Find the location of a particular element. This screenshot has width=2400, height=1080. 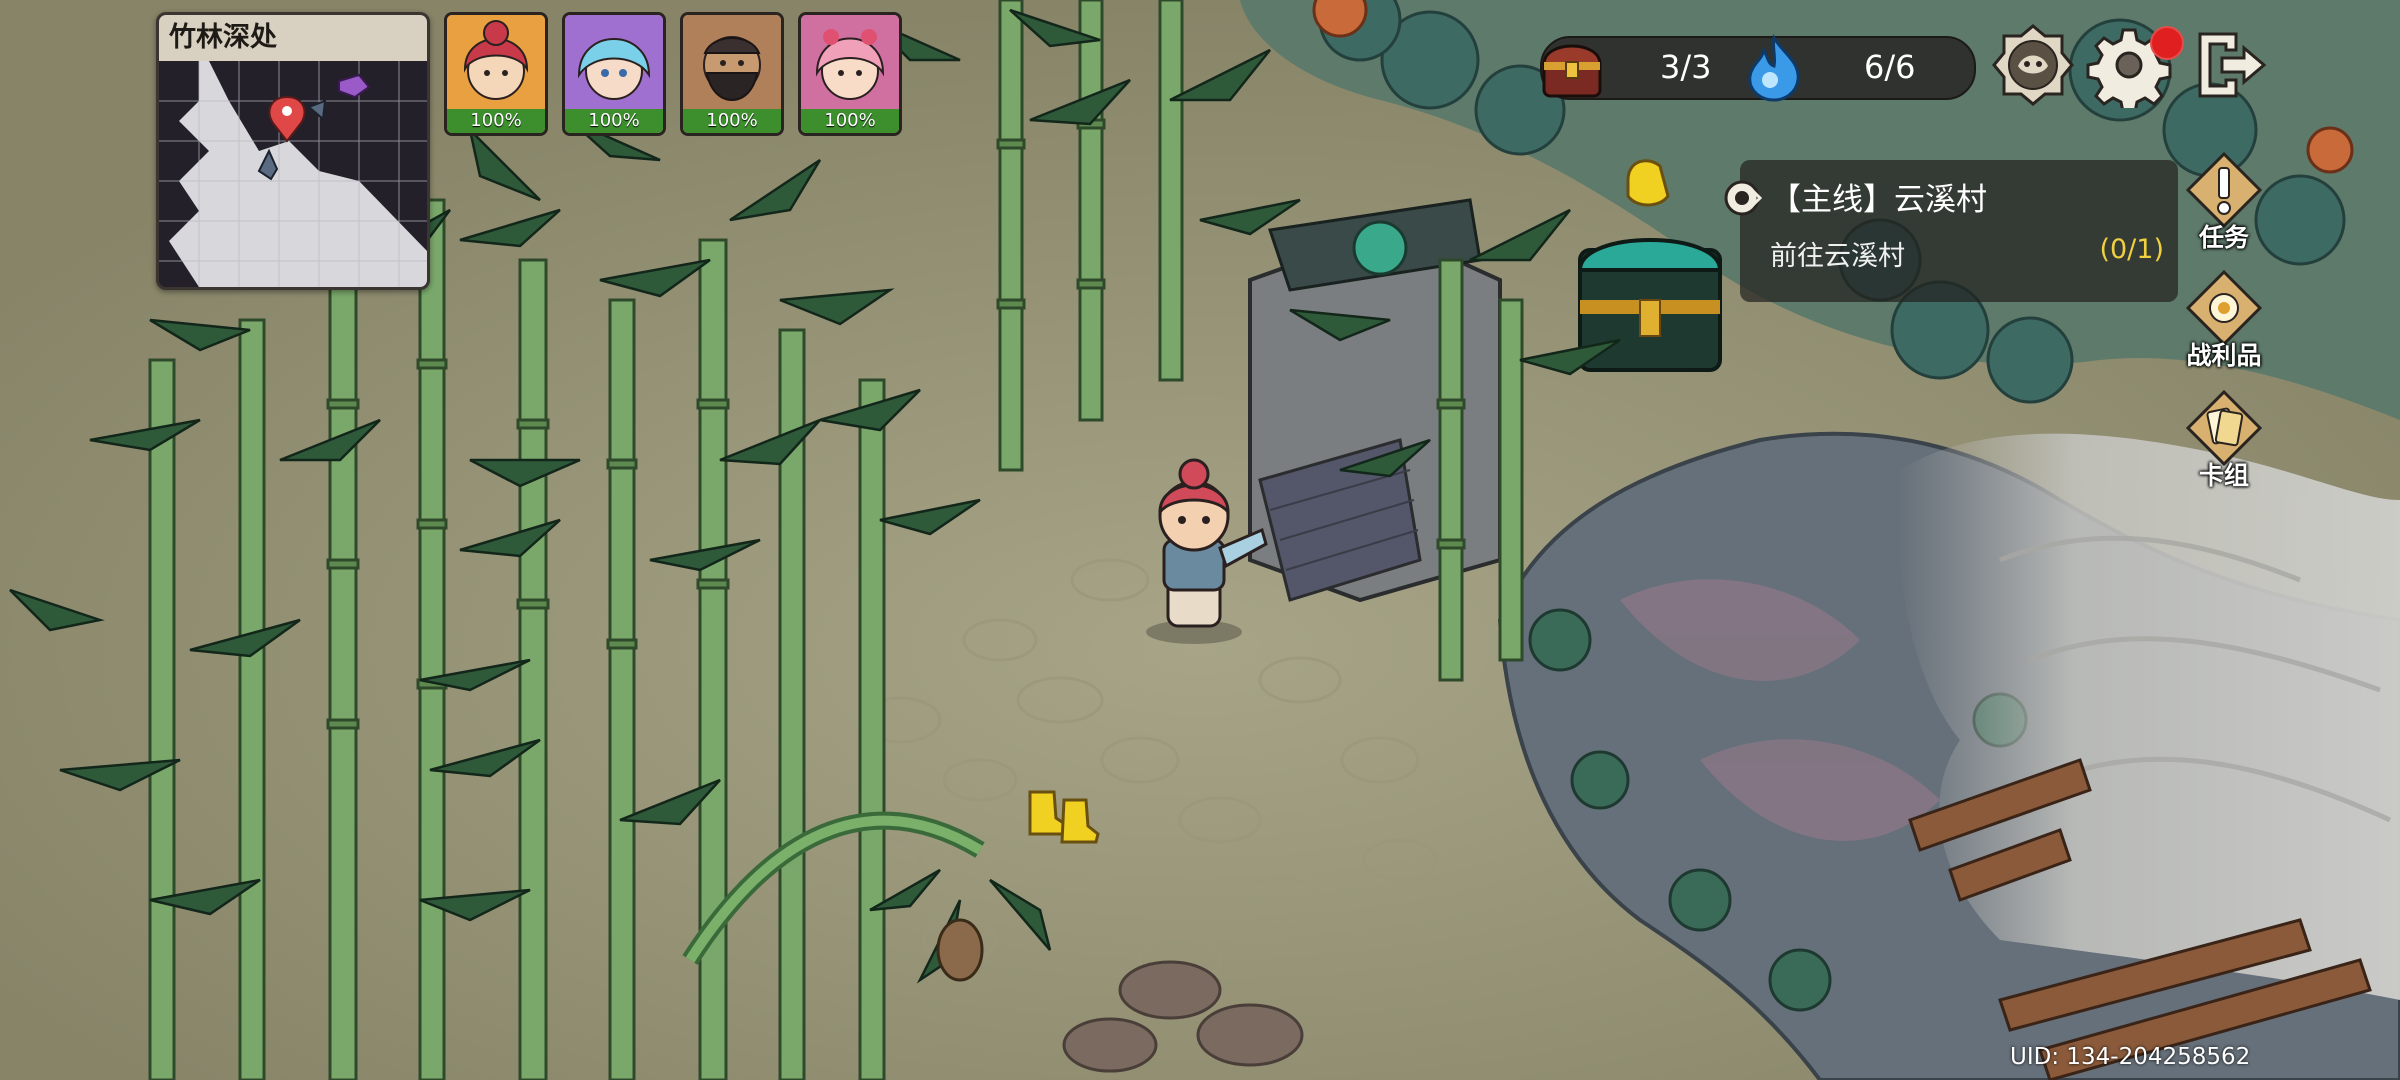

blue-haired-girl-portrait is located at coordinates (614, 62).